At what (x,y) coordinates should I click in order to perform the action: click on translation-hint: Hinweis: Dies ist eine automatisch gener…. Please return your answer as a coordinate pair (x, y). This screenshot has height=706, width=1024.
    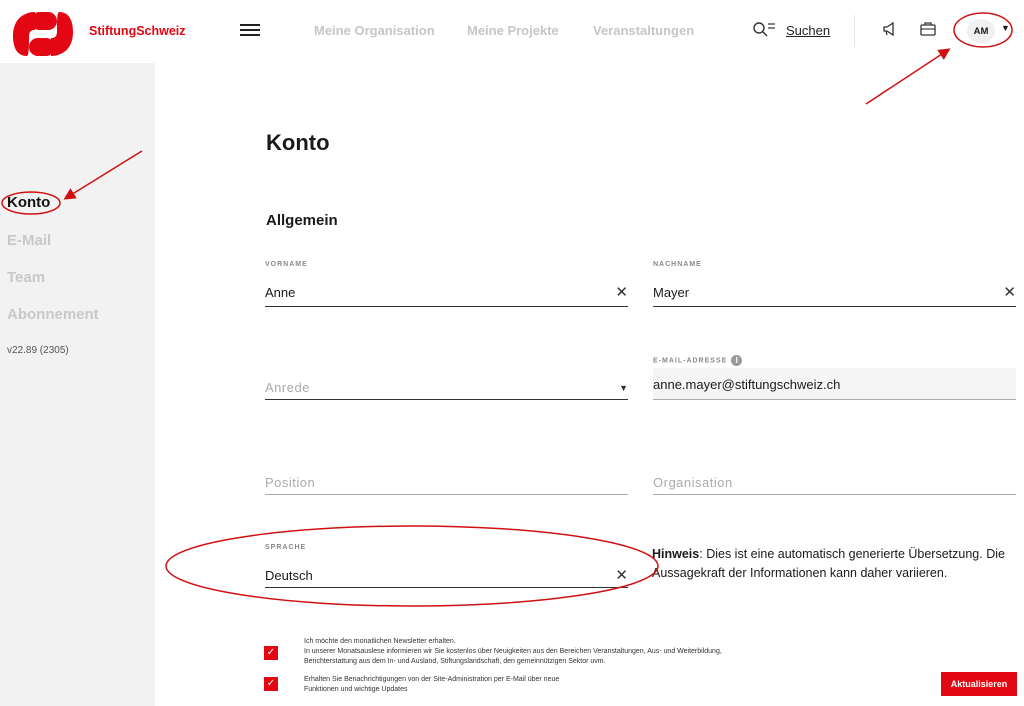
    Looking at the image, I should click on (837, 564).